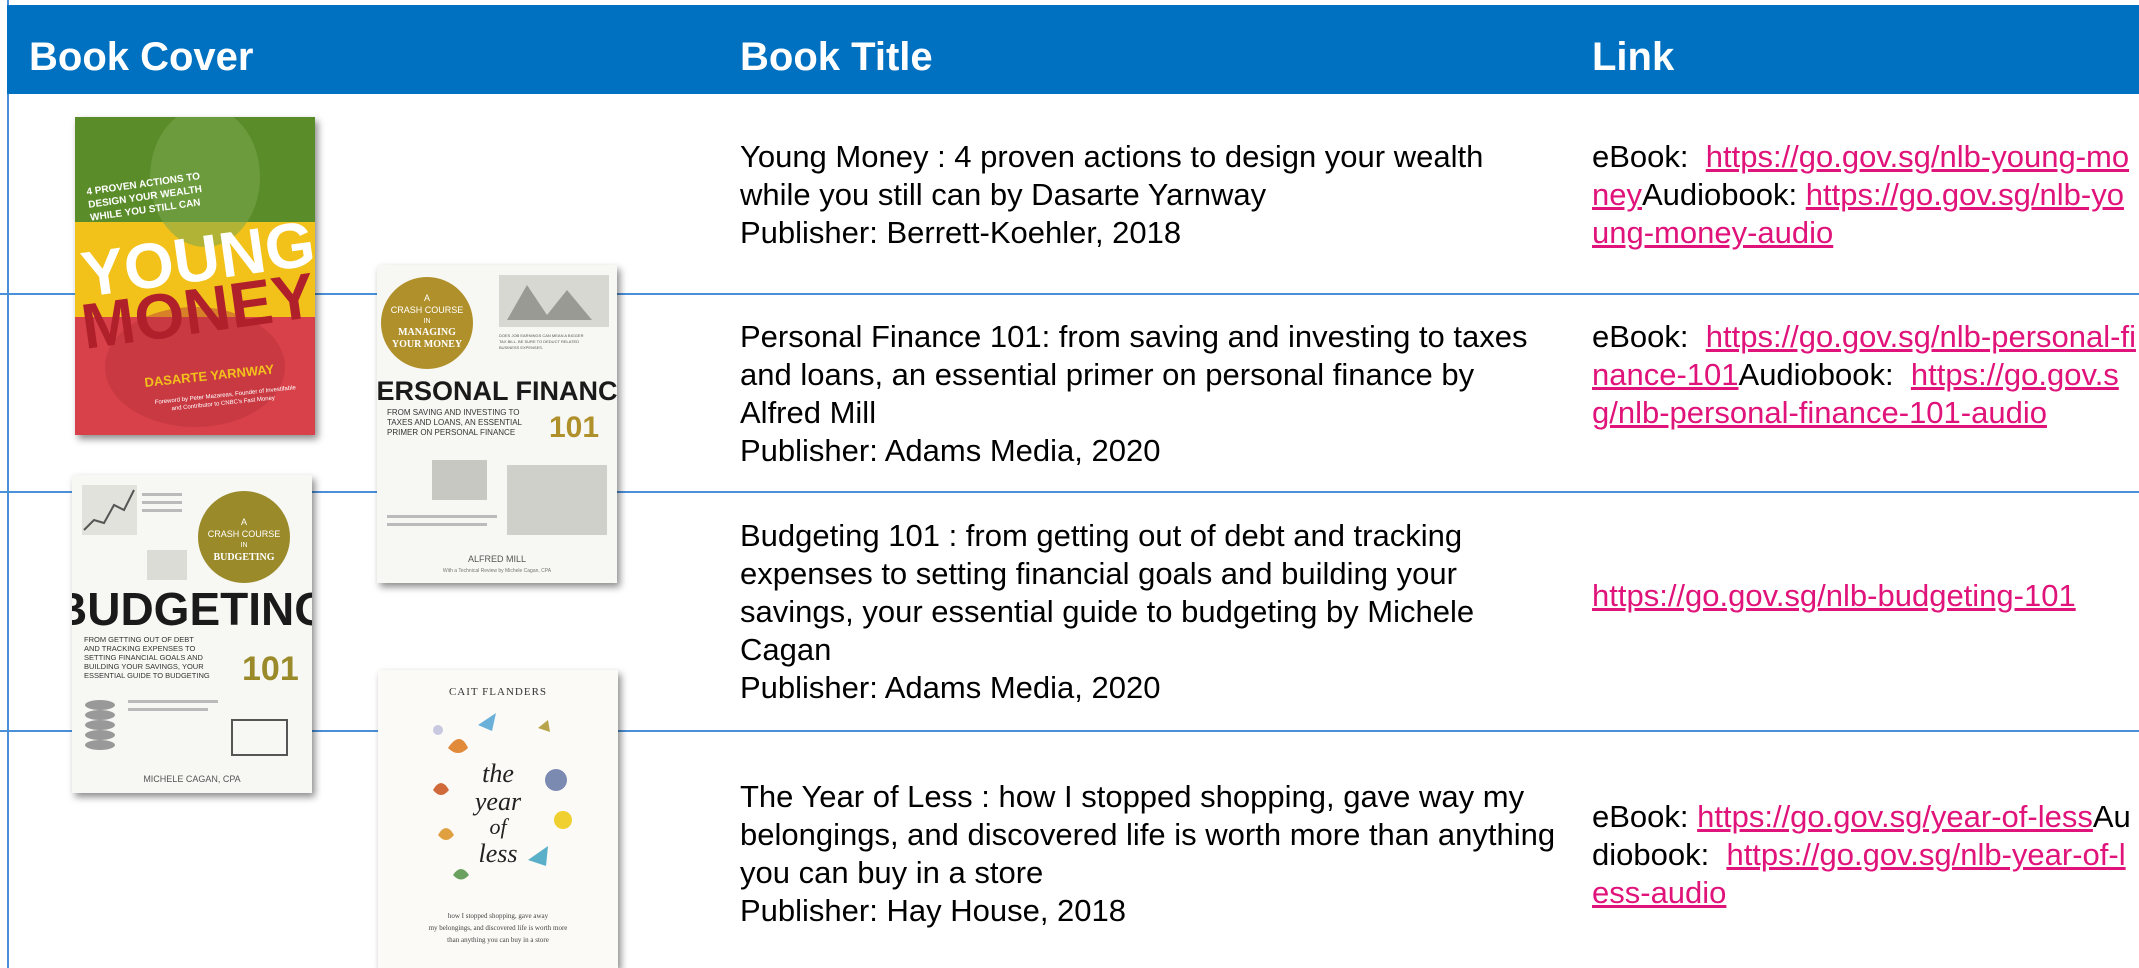 The height and width of the screenshot is (968, 2139). What do you see at coordinates (961, 232) in the screenshot?
I see `book-publisher: Publisher: Berrett-Koehler, 2018` at bounding box center [961, 232].